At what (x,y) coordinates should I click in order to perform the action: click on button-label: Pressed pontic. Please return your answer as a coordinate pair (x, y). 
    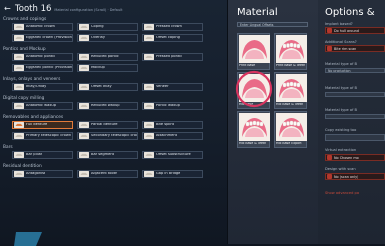
    Looking at the image, I should click on (169, 57).